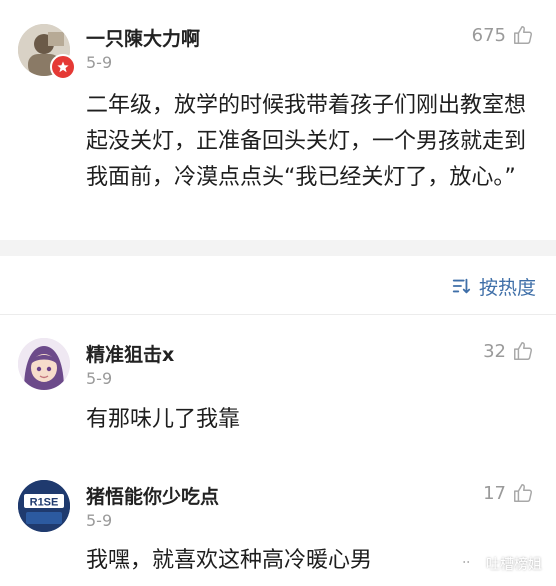  Describe the element at coordinates (494, 493) in the screenshot. I see `comment-like-count: 17` at that location.